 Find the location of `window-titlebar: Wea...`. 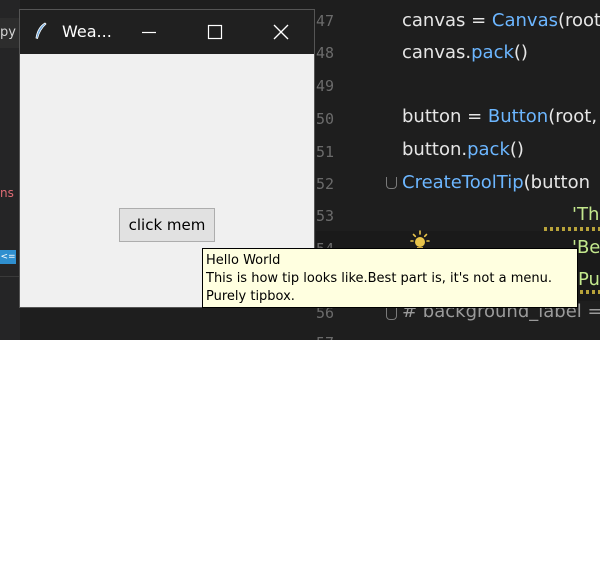

window-titlebar: Wea... is located at coordinates (167, 32).